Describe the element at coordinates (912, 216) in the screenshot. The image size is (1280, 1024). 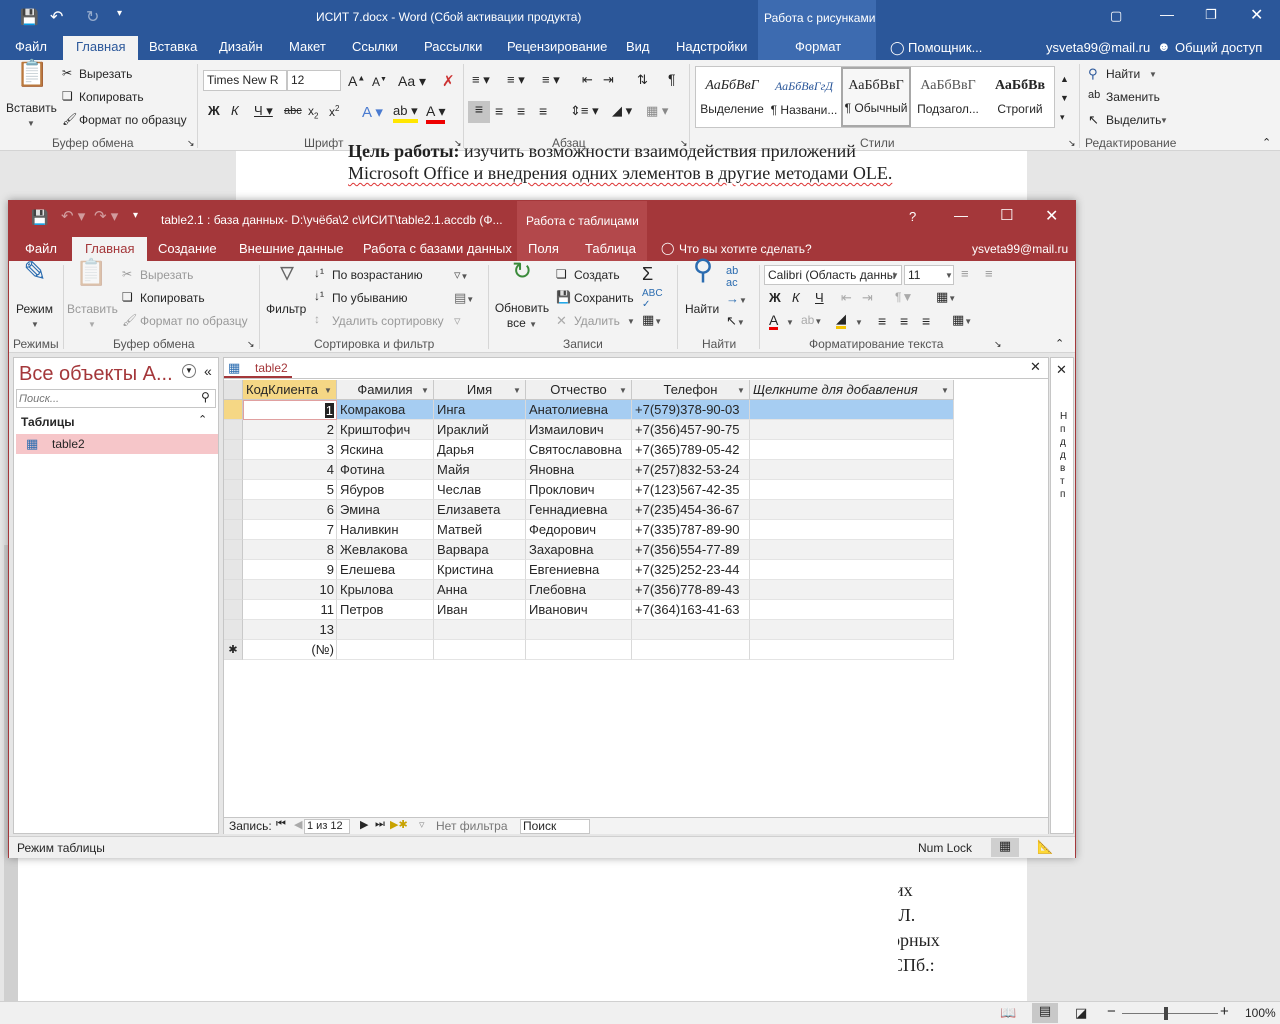
I see `help-button: ?` at that location.